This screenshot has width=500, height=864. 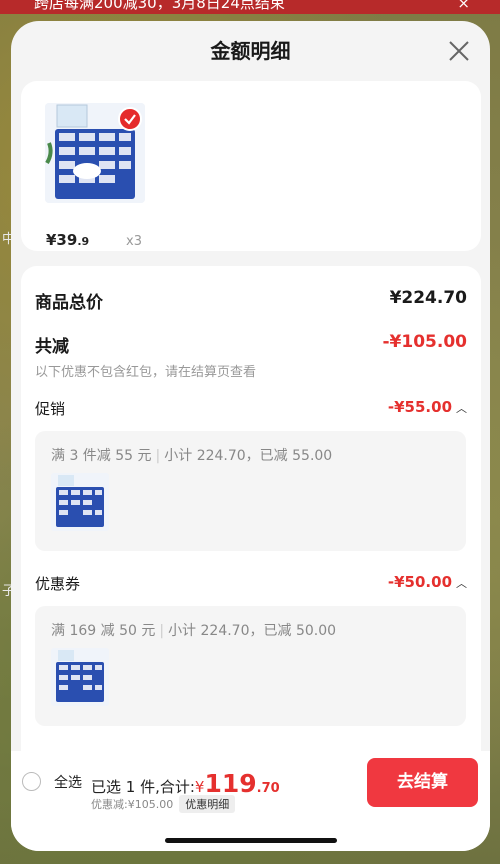 I want to click on checkout-bar: 全选 已选 1 件,合计:¥119.70 优惠减:¥105.00 优惠明细 去结算, so click(x=250, y=801).